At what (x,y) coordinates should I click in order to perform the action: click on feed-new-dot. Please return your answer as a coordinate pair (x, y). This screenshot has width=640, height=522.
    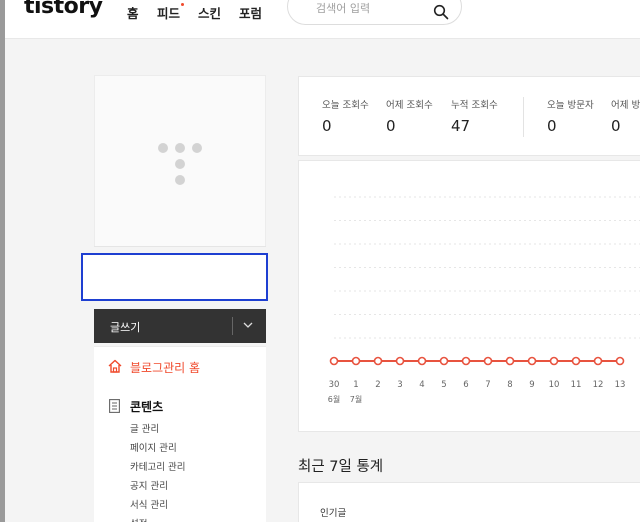
    Looking at the image, I should click on (182, 4).